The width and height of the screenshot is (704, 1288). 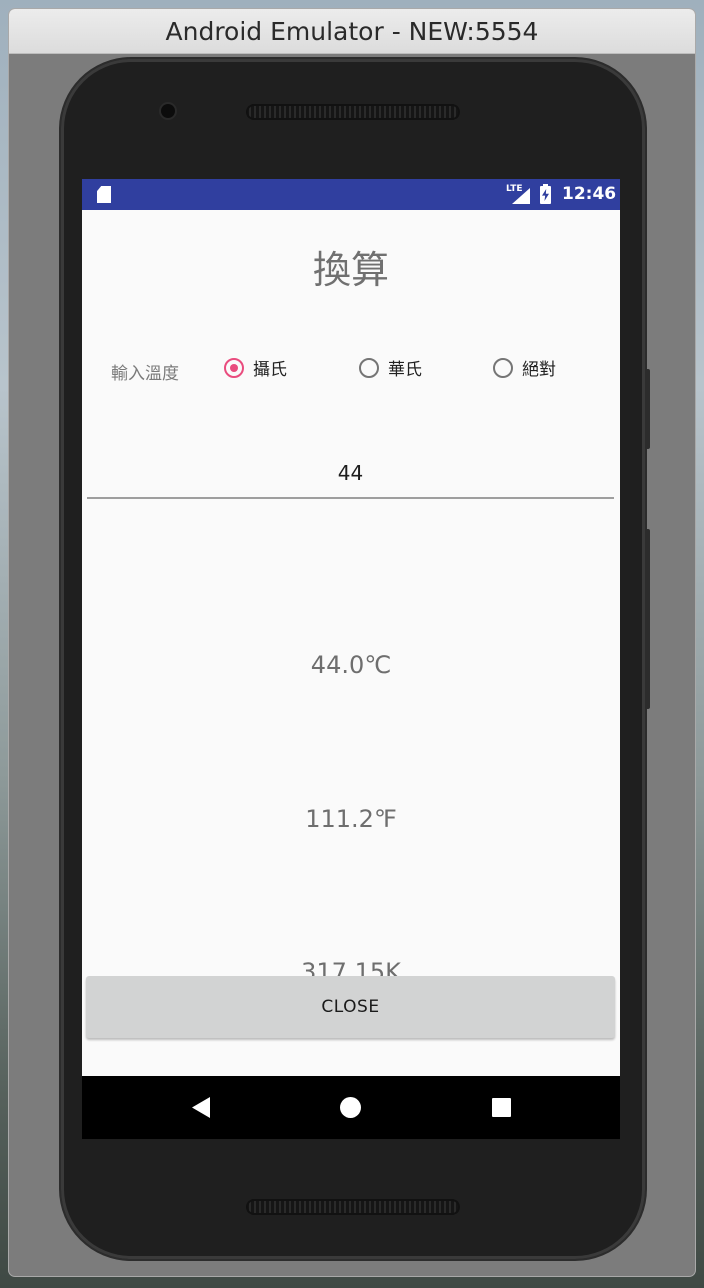 I want to click on bottom-speaker, so click(x=353, y=1207).